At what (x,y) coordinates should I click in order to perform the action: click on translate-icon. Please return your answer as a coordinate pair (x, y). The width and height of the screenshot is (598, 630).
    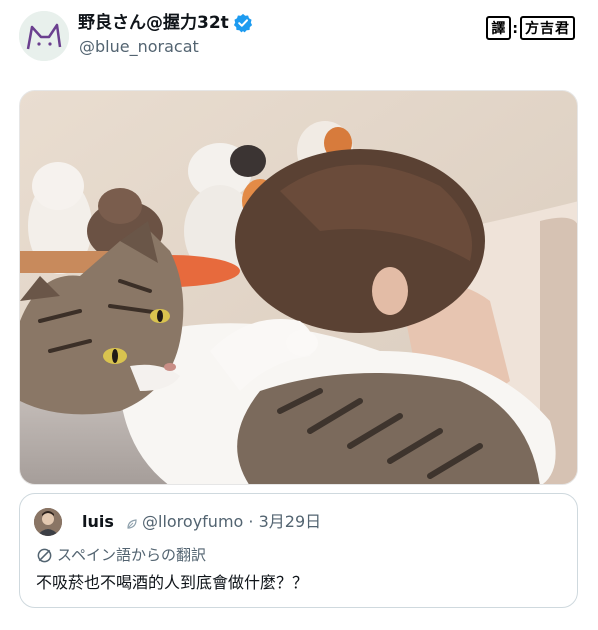
    Looking at the image, I should click on (44, 555).